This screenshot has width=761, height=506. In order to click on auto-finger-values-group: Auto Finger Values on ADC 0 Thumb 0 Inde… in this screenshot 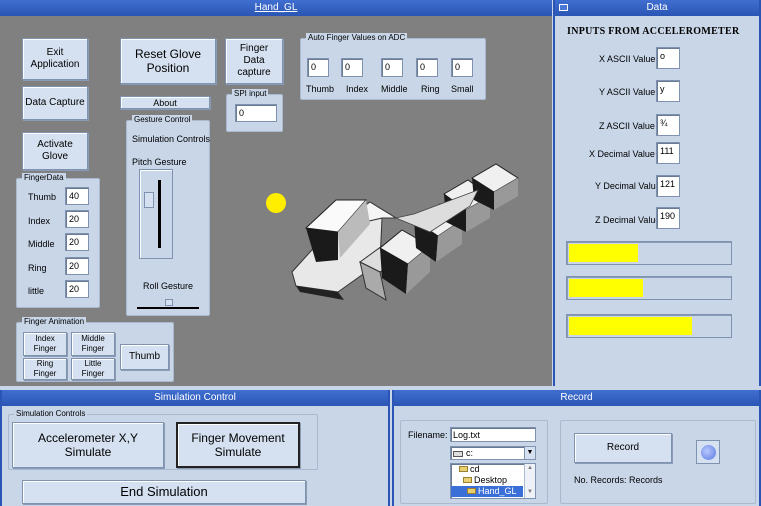, I will do `click(393, 66)`.